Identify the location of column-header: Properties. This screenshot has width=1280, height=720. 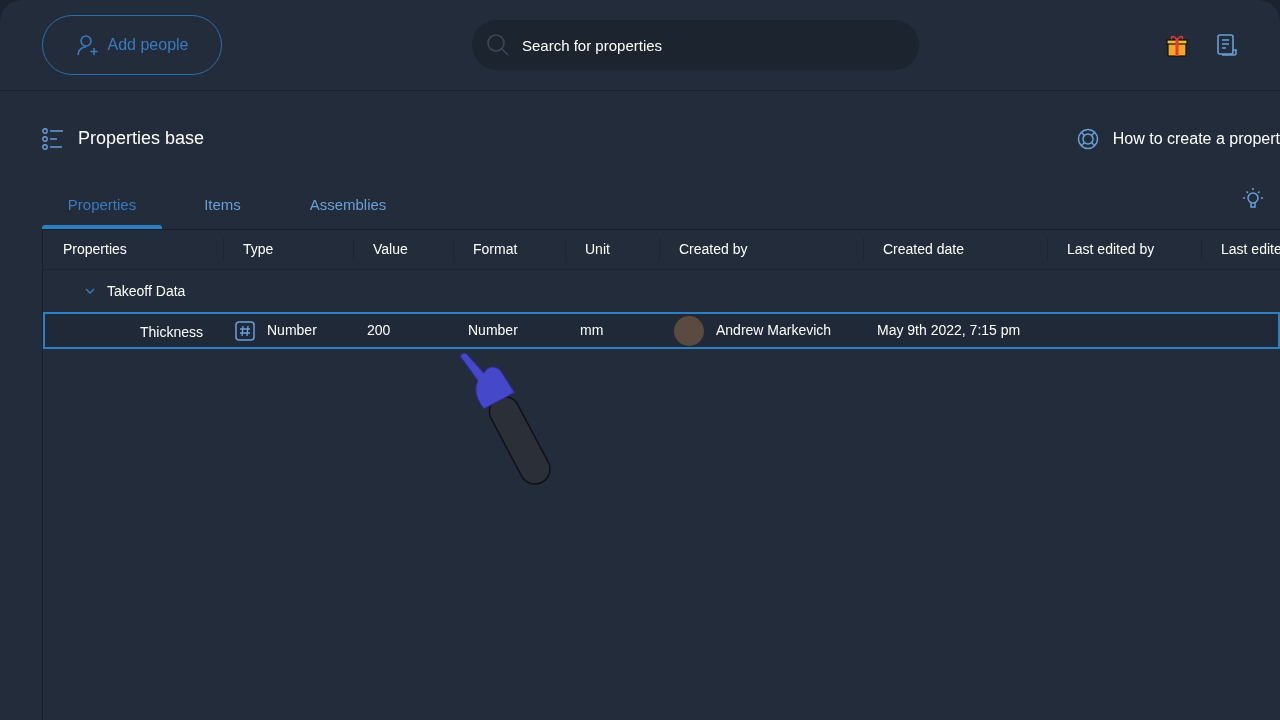
(133, 250).